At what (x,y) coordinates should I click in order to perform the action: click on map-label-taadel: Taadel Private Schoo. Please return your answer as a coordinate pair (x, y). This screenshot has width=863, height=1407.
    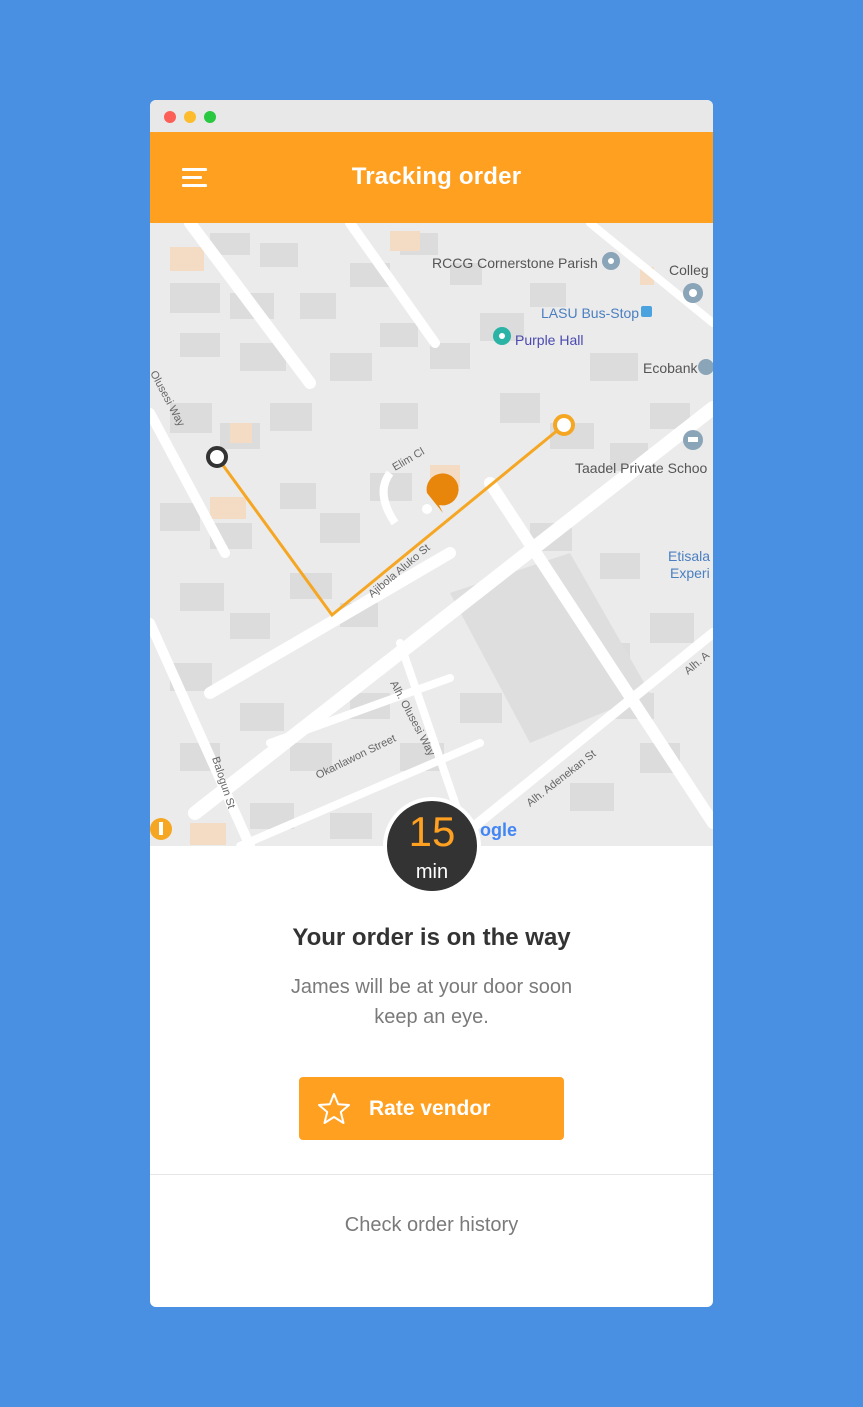
    Looking at the image, I should click on (641, 468).